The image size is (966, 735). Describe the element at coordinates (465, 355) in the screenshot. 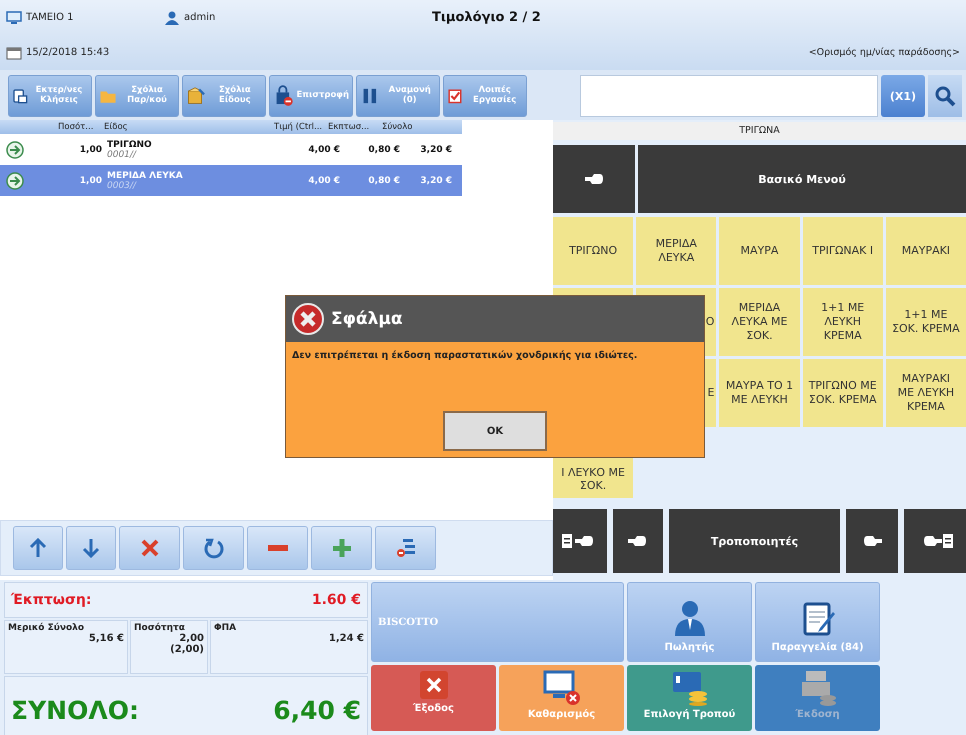

I see `error-message: Δεν επιτρέπεται η έκδοση παραστατικών χονδρικής για ιδιώτες.` at that location.